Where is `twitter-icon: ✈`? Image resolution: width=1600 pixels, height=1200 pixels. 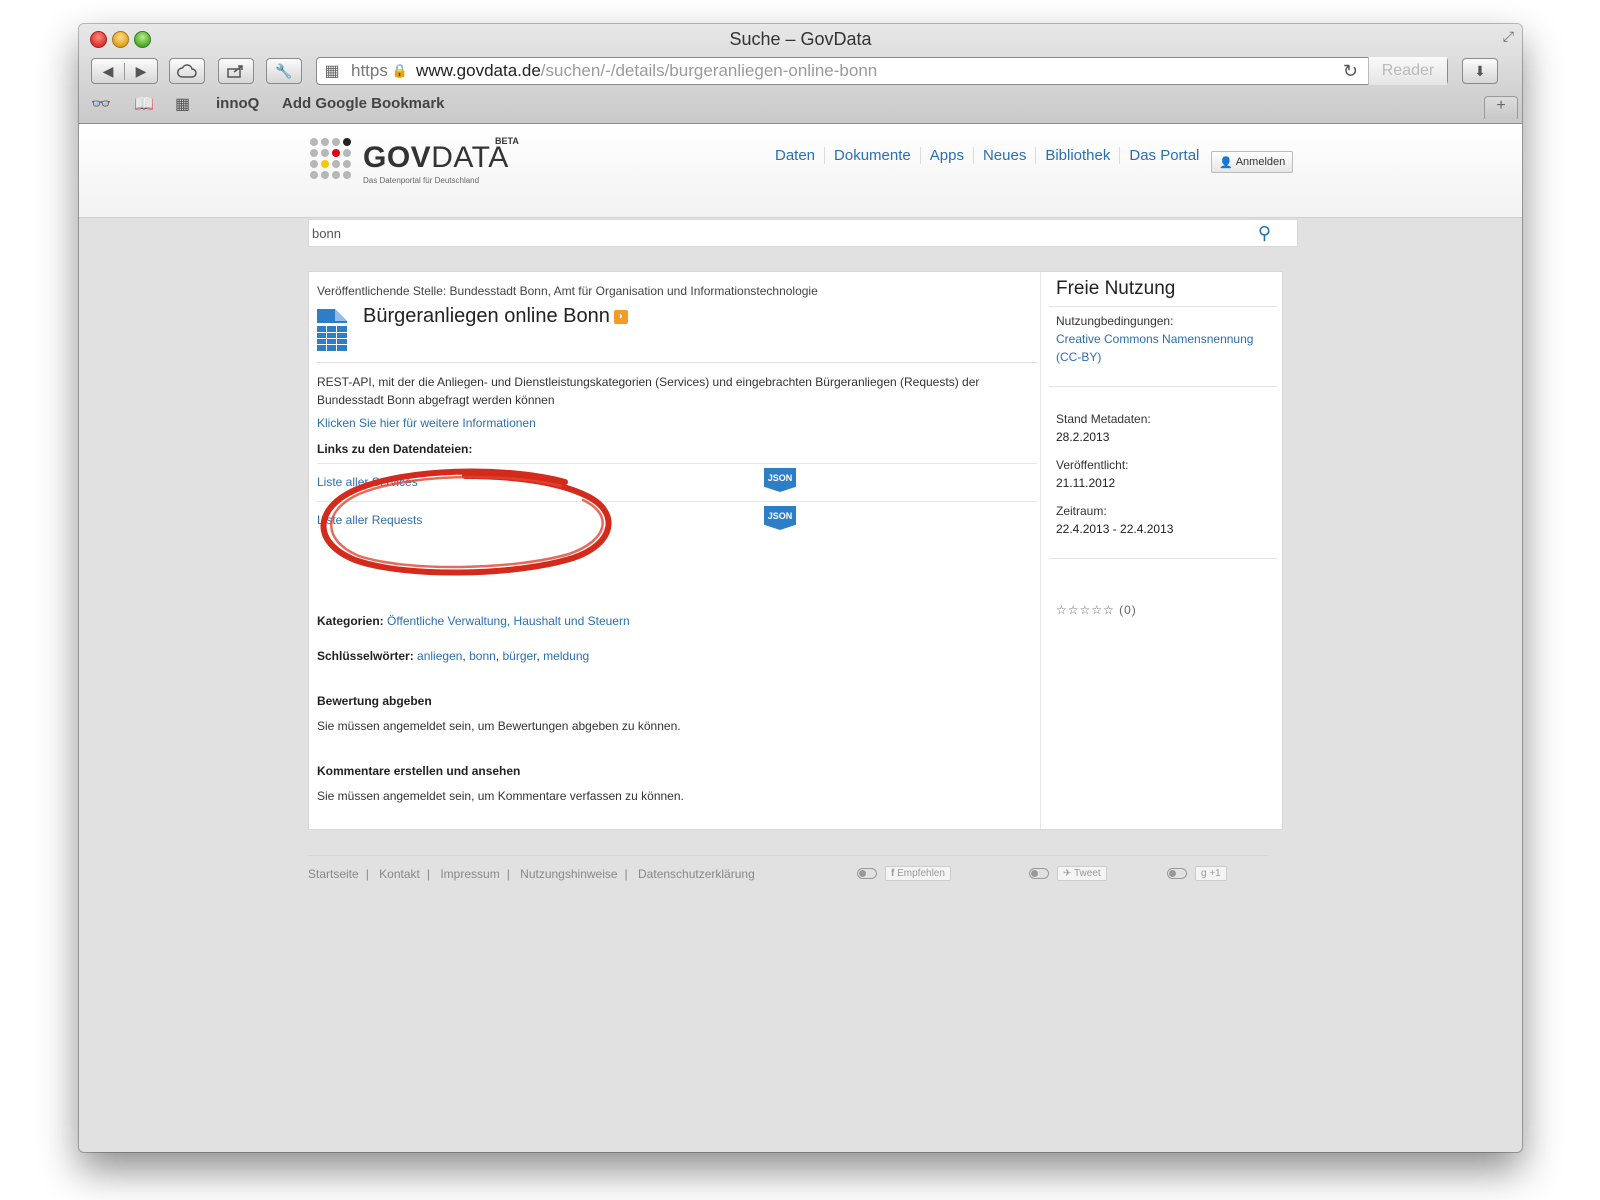 twitter-icon: ✈ is located at coordinates (1067, 873).